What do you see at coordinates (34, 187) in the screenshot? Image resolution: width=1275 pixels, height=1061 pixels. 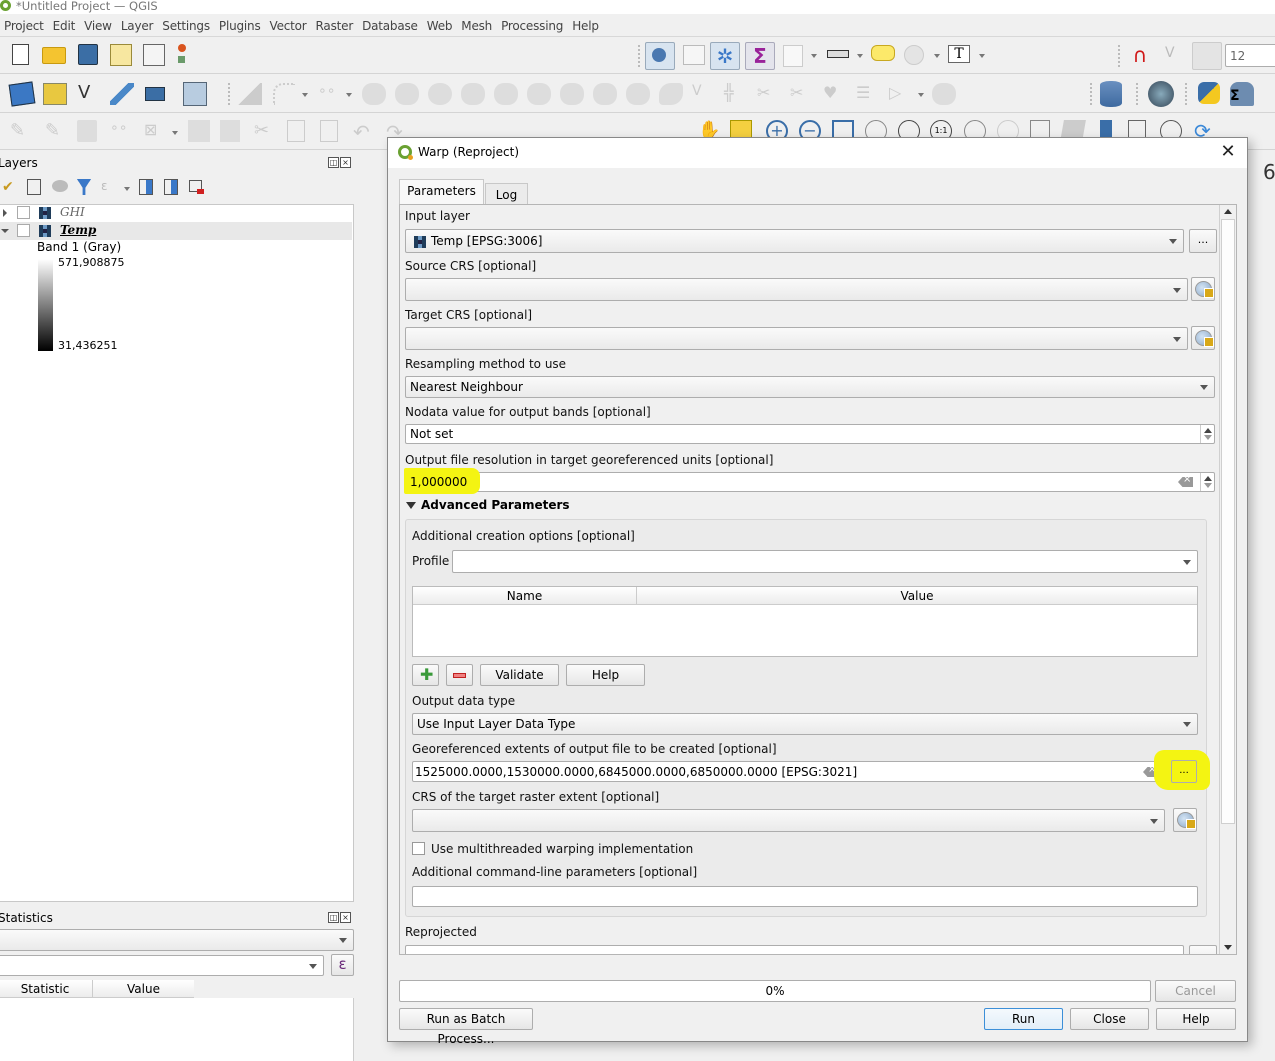 I see `add-group-icon` at bounding box center [34, 187].